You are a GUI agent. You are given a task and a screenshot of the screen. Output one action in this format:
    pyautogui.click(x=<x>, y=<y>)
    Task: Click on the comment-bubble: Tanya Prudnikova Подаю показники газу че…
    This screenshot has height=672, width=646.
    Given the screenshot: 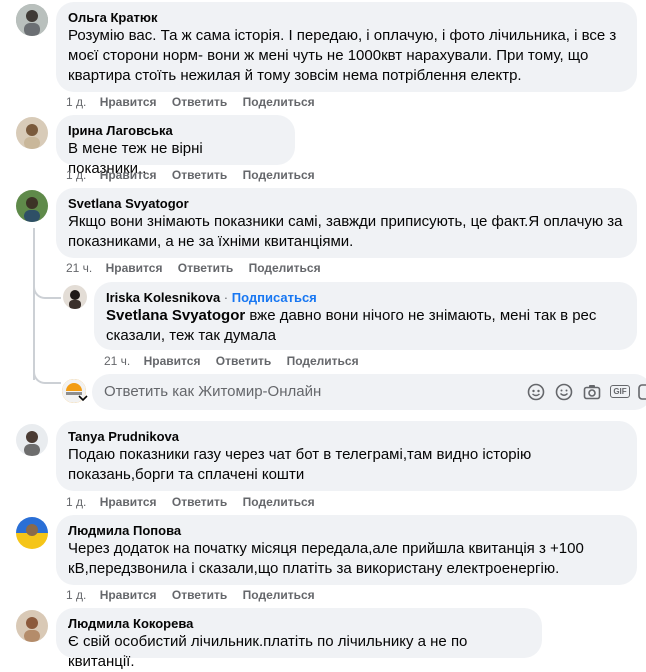 What is the action you would take?
    pyautogui.click(x=346, y=456)
    